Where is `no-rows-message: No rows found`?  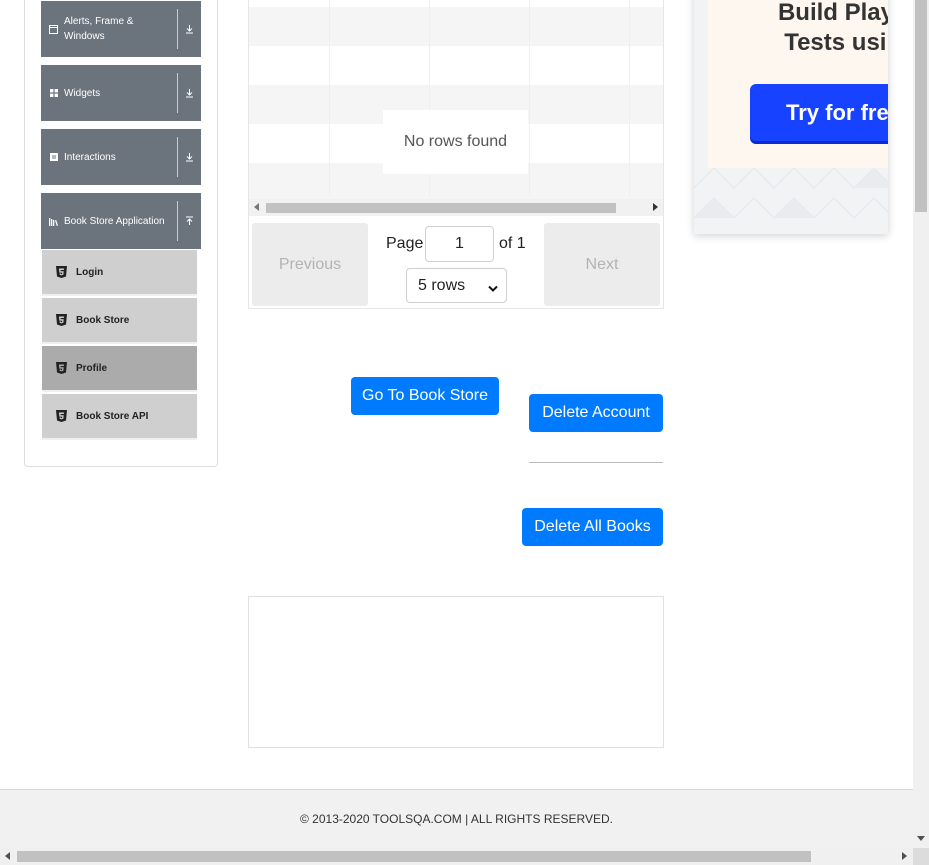 no-rows-message: No rows found is located at coordinates (455, 142).